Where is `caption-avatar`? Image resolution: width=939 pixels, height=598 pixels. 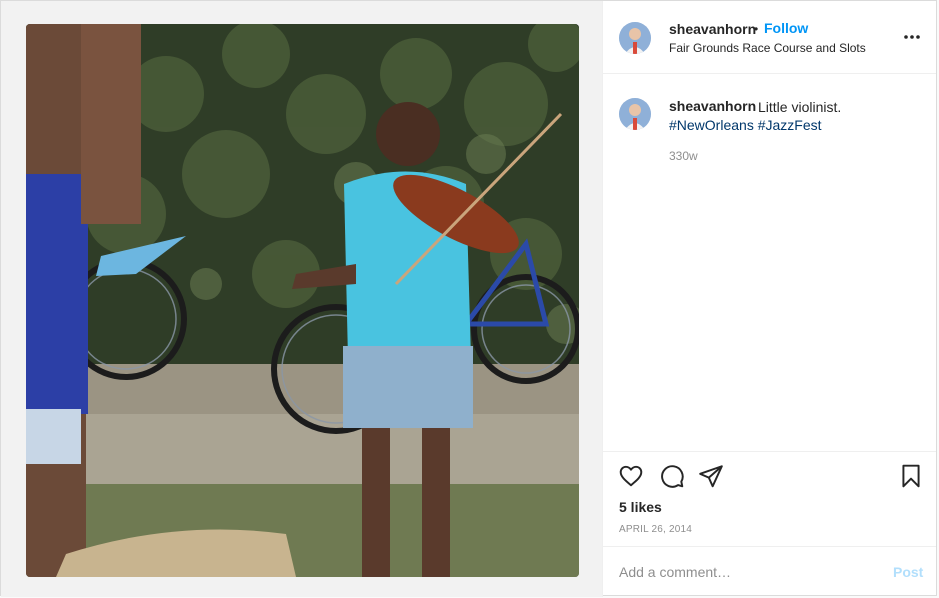
caption-avatar is located at coordinates (635, 114).